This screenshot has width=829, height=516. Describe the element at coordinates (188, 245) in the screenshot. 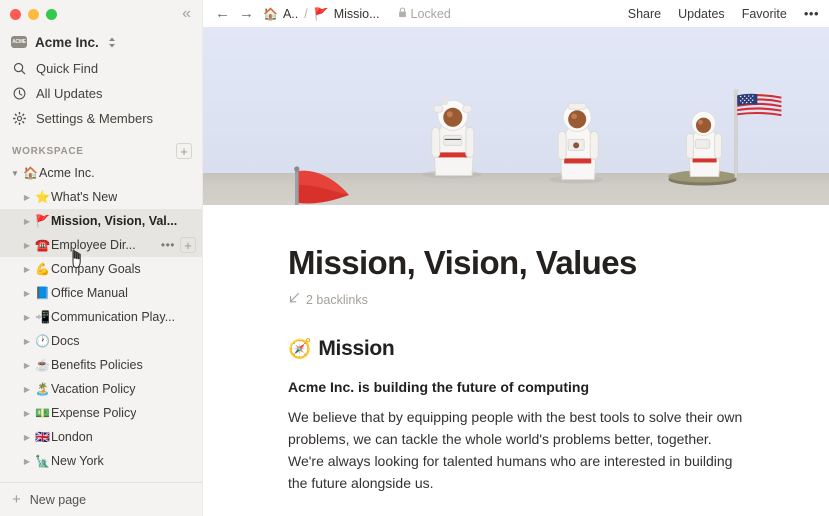

I see `row-add-page-button: +` at that location.